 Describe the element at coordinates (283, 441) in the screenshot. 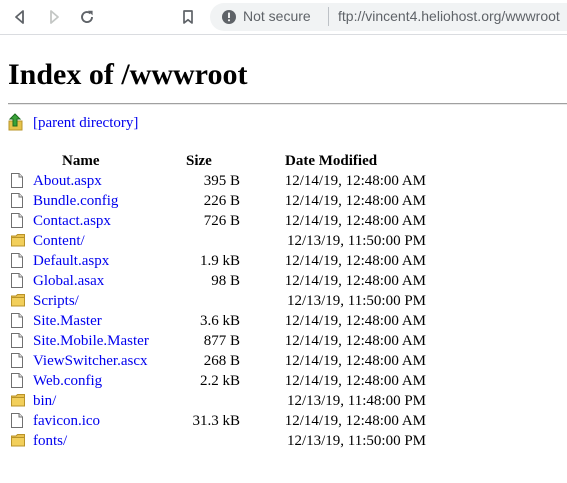

I see `file-row: fonts/12/13/19, 11:50:00 PM` at that location.